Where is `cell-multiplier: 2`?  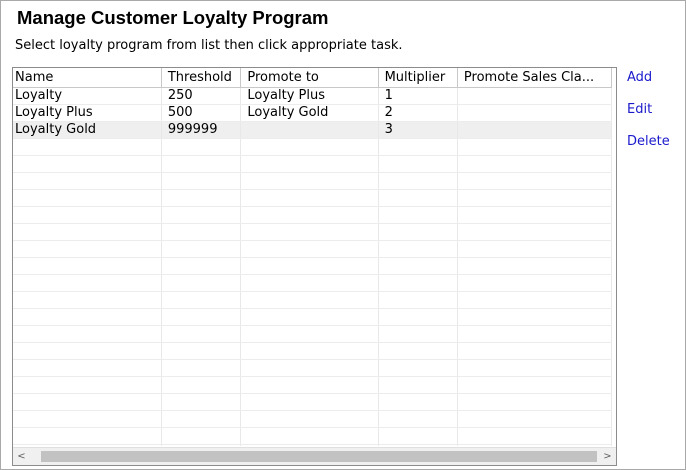 cell-multiplier: 2 is located at coordinates (418, 113).